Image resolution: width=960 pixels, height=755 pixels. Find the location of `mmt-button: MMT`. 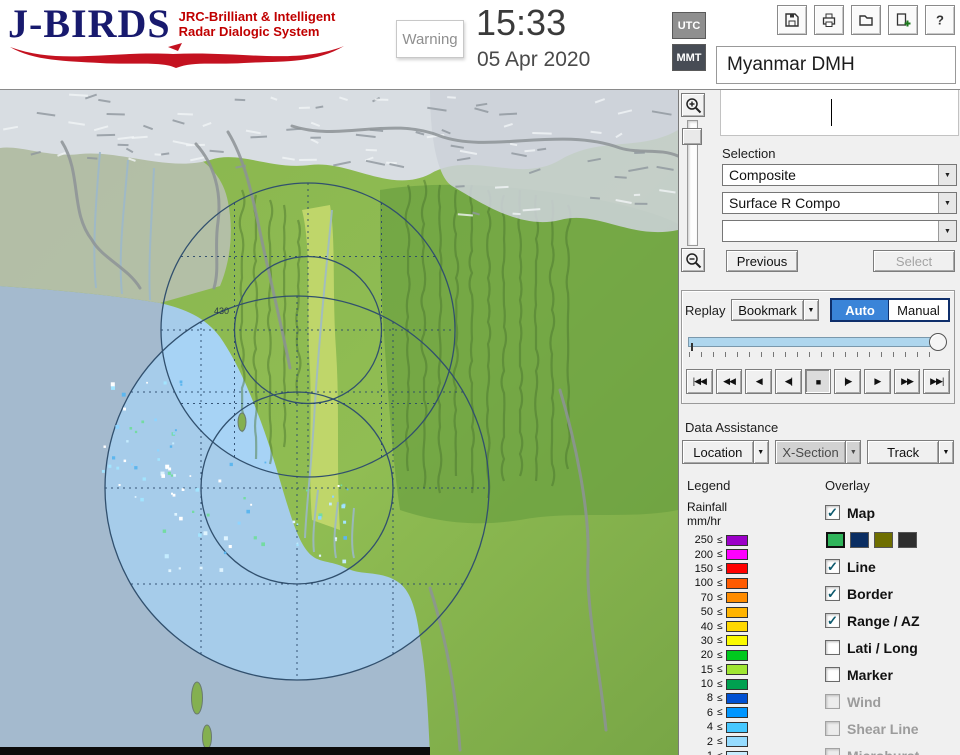

mmt-button: MMT is located at coordinates (689, 57).